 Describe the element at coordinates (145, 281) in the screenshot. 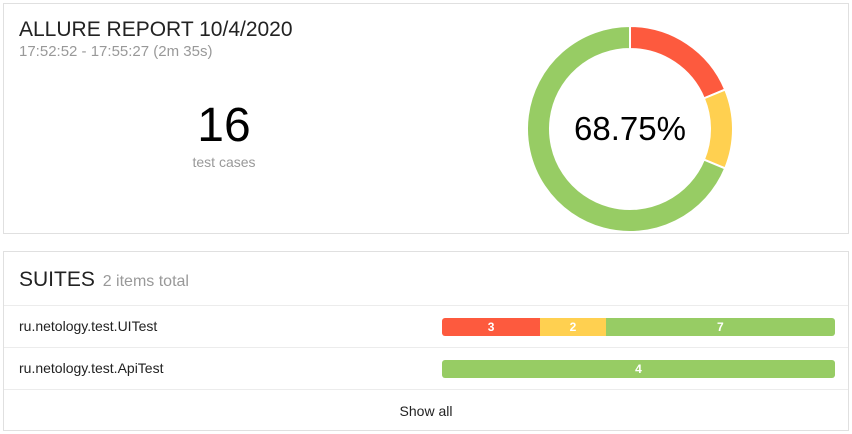

I see `suites-total: 2 items total` at that location.